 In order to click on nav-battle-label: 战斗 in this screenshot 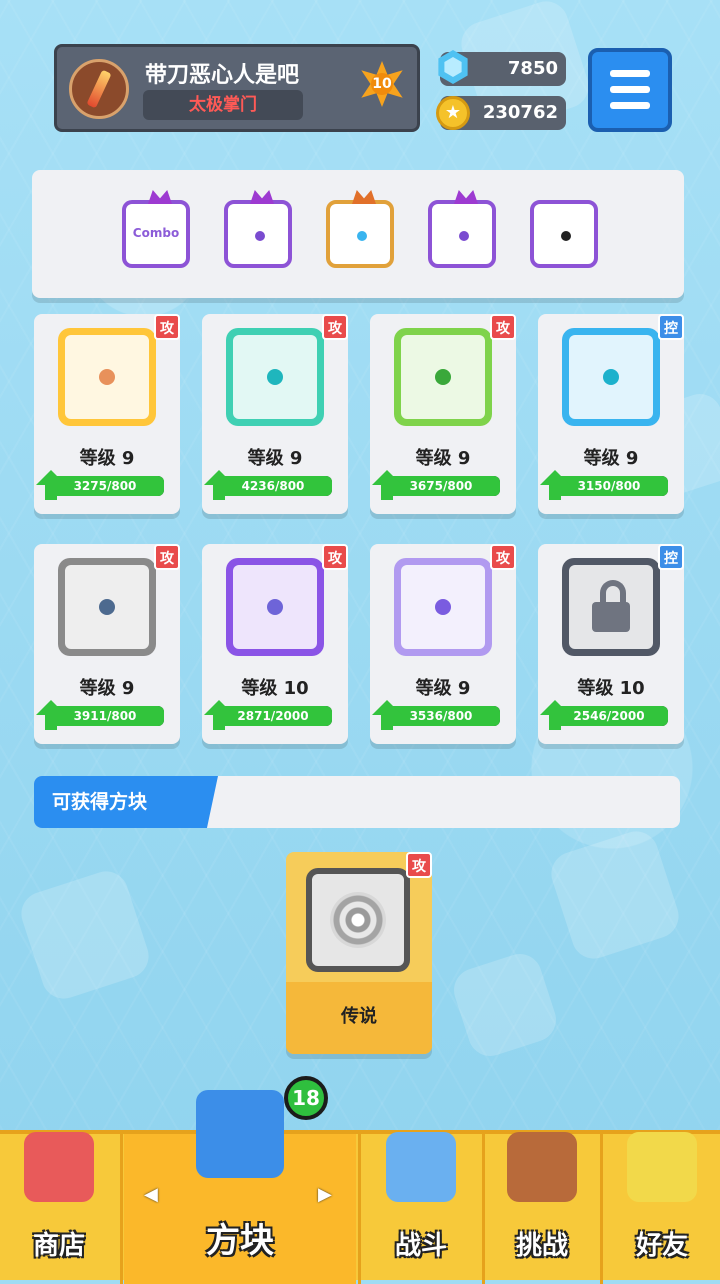, I will do `click(420, 1246)`.